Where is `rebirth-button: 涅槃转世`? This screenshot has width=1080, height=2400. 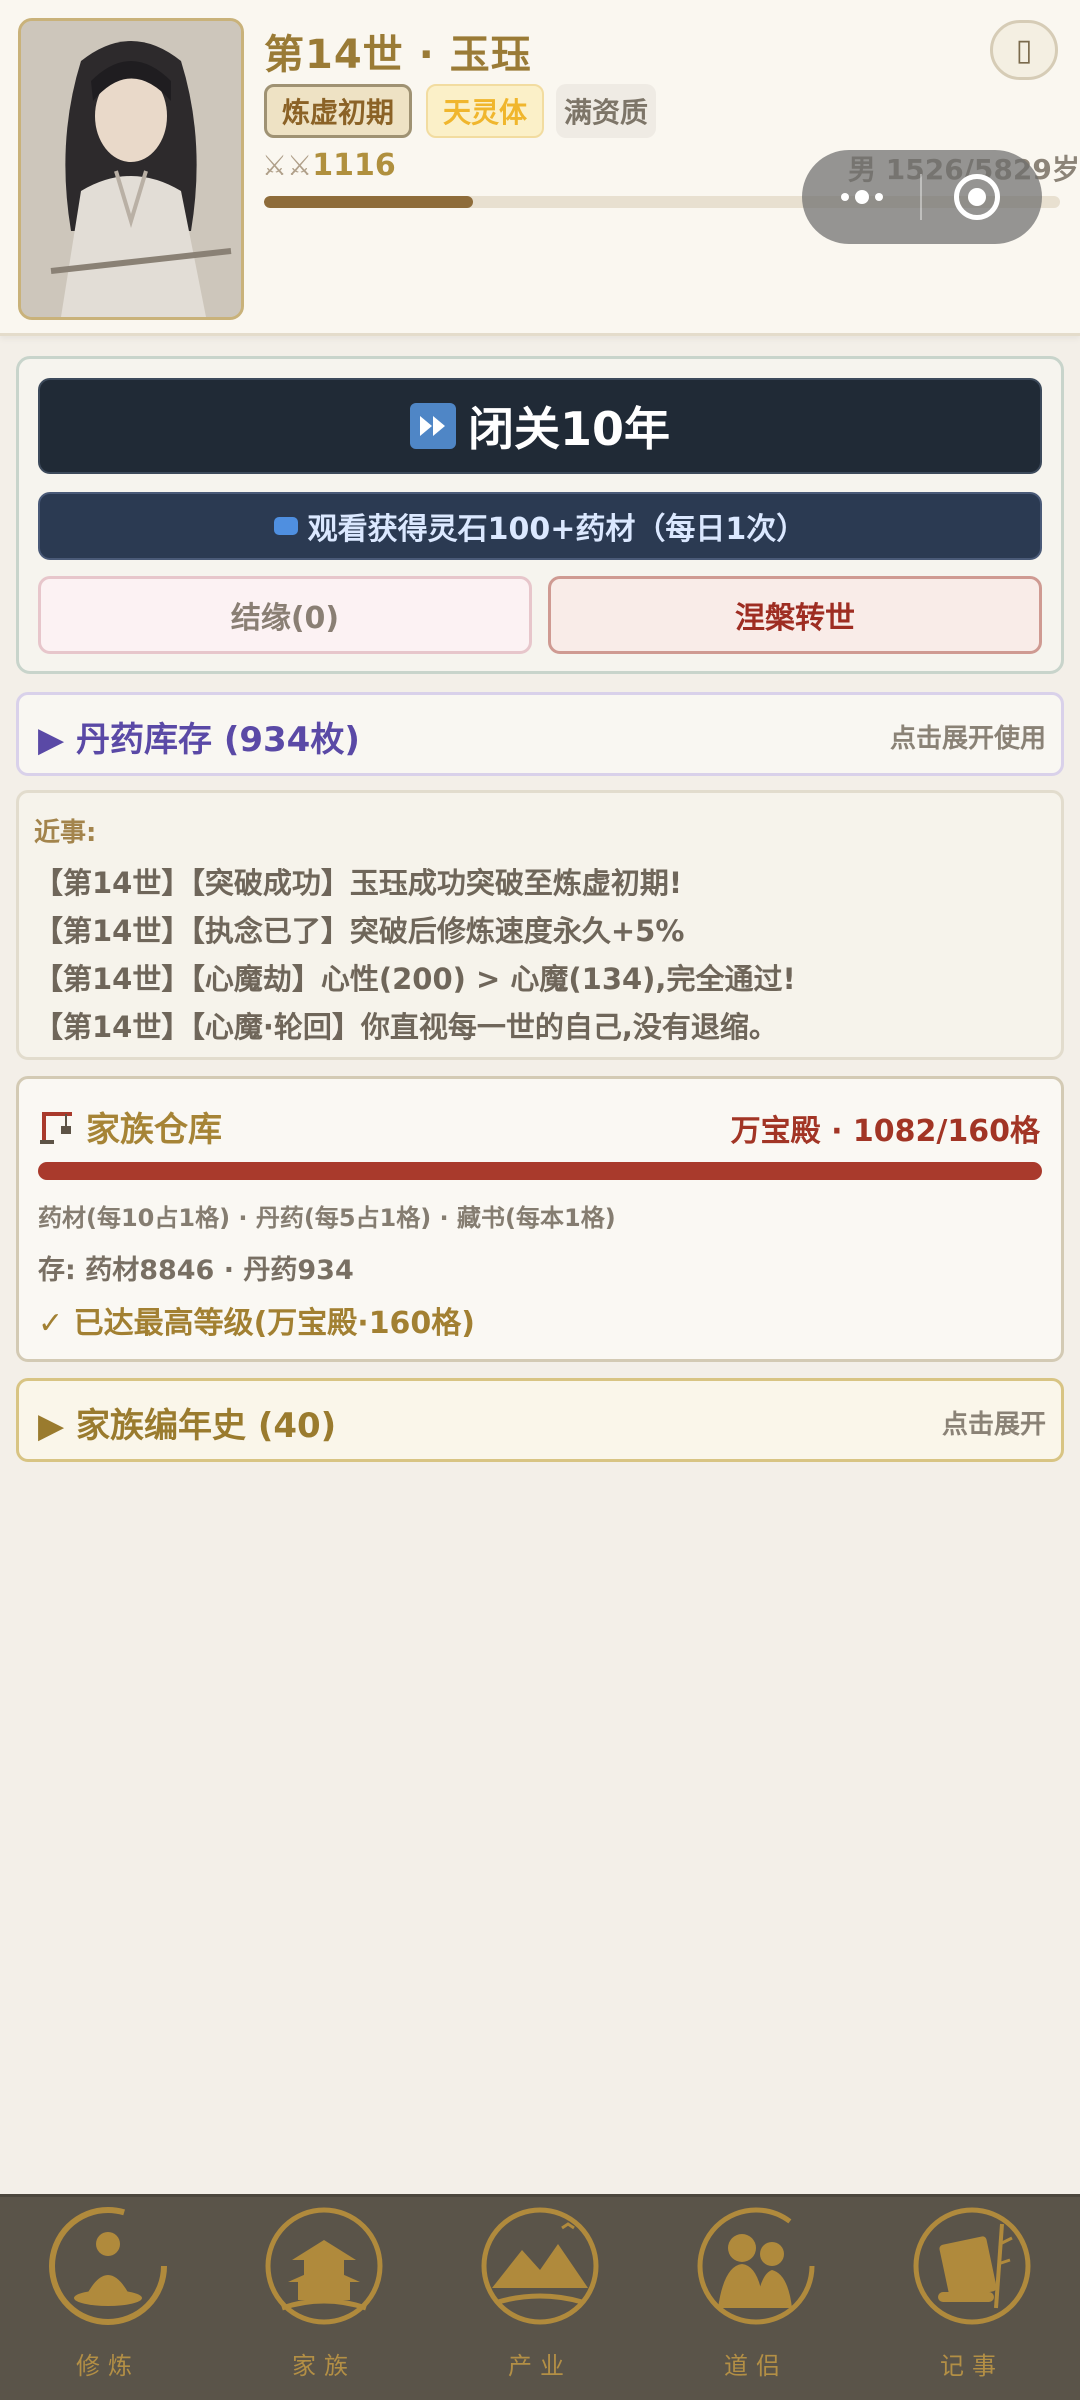
rebirth-button: 涅槃转世 is located at coordinates (795, 615).